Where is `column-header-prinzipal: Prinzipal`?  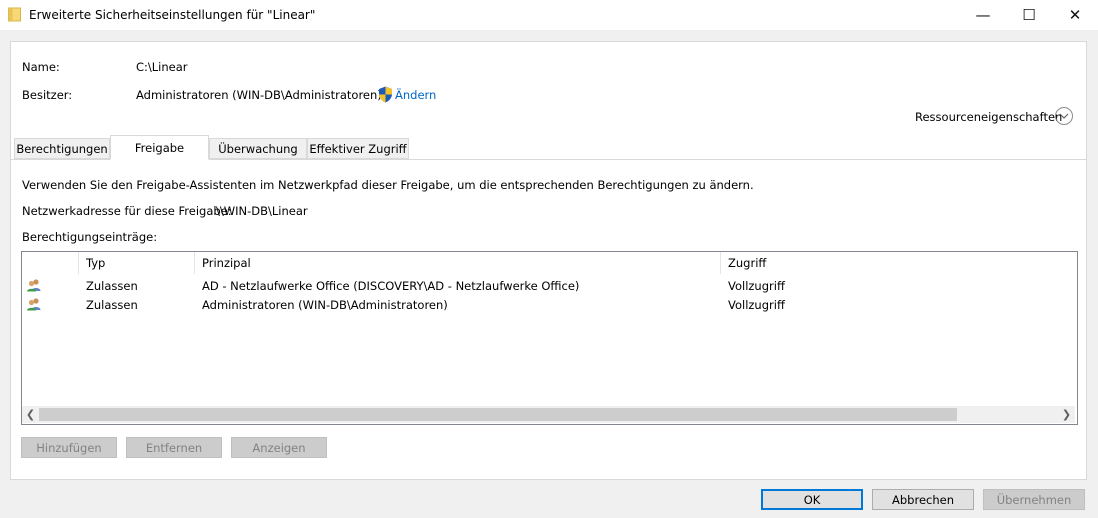 column-header-prinzipal: Prinzipal is located at coordinates (458, 263).